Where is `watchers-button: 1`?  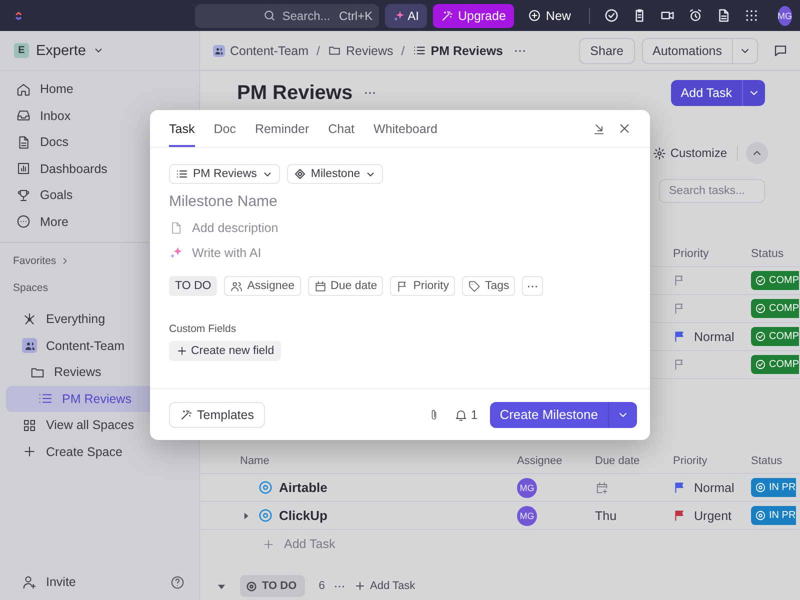 watchers-button: 1 is located at coordinates (466, 415).